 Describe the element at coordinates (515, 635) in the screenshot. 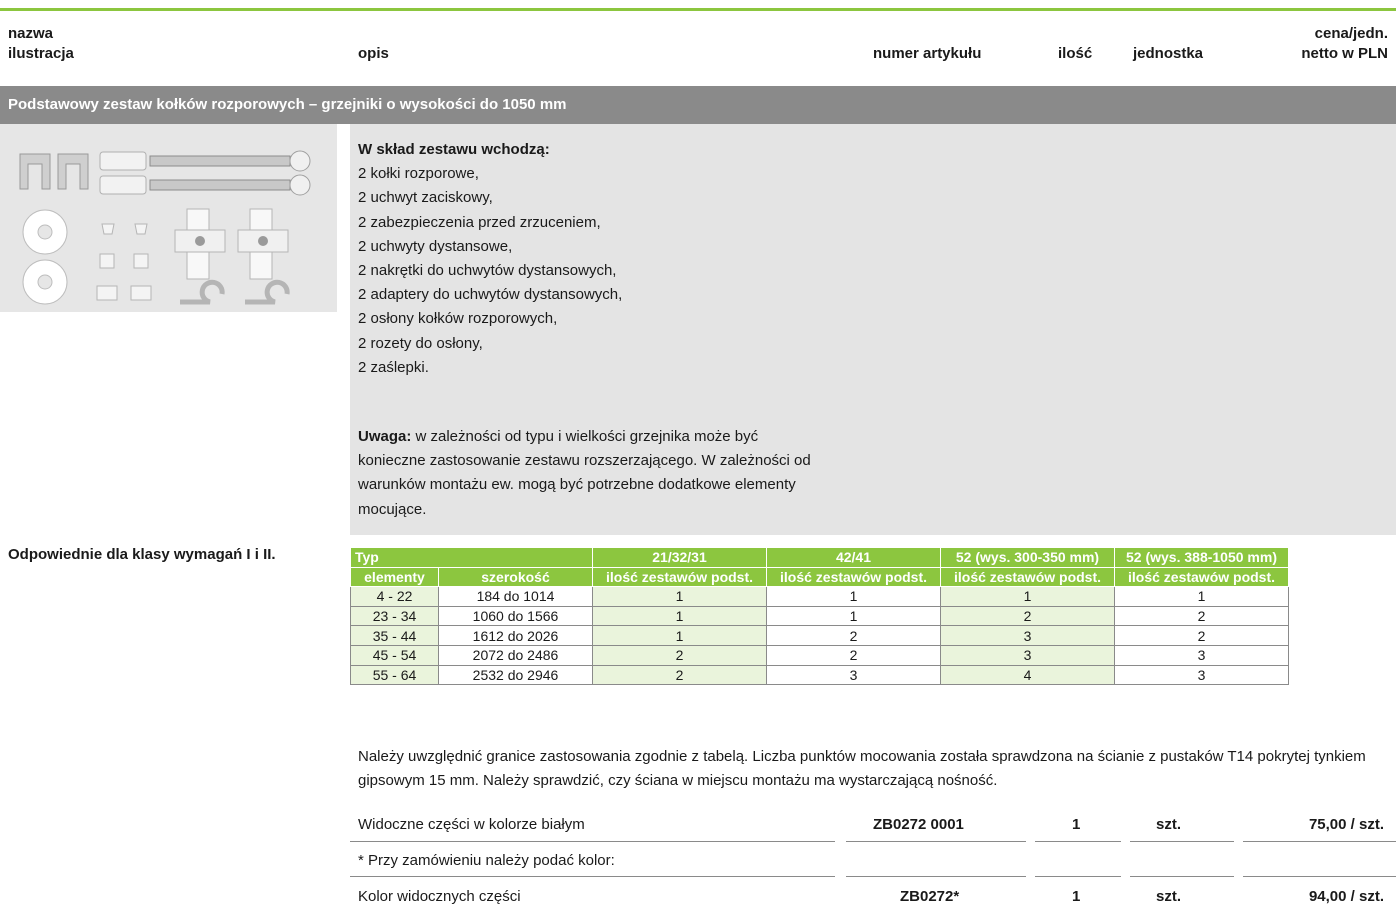

I see `table-cell: 1612 do 2026` at that location.